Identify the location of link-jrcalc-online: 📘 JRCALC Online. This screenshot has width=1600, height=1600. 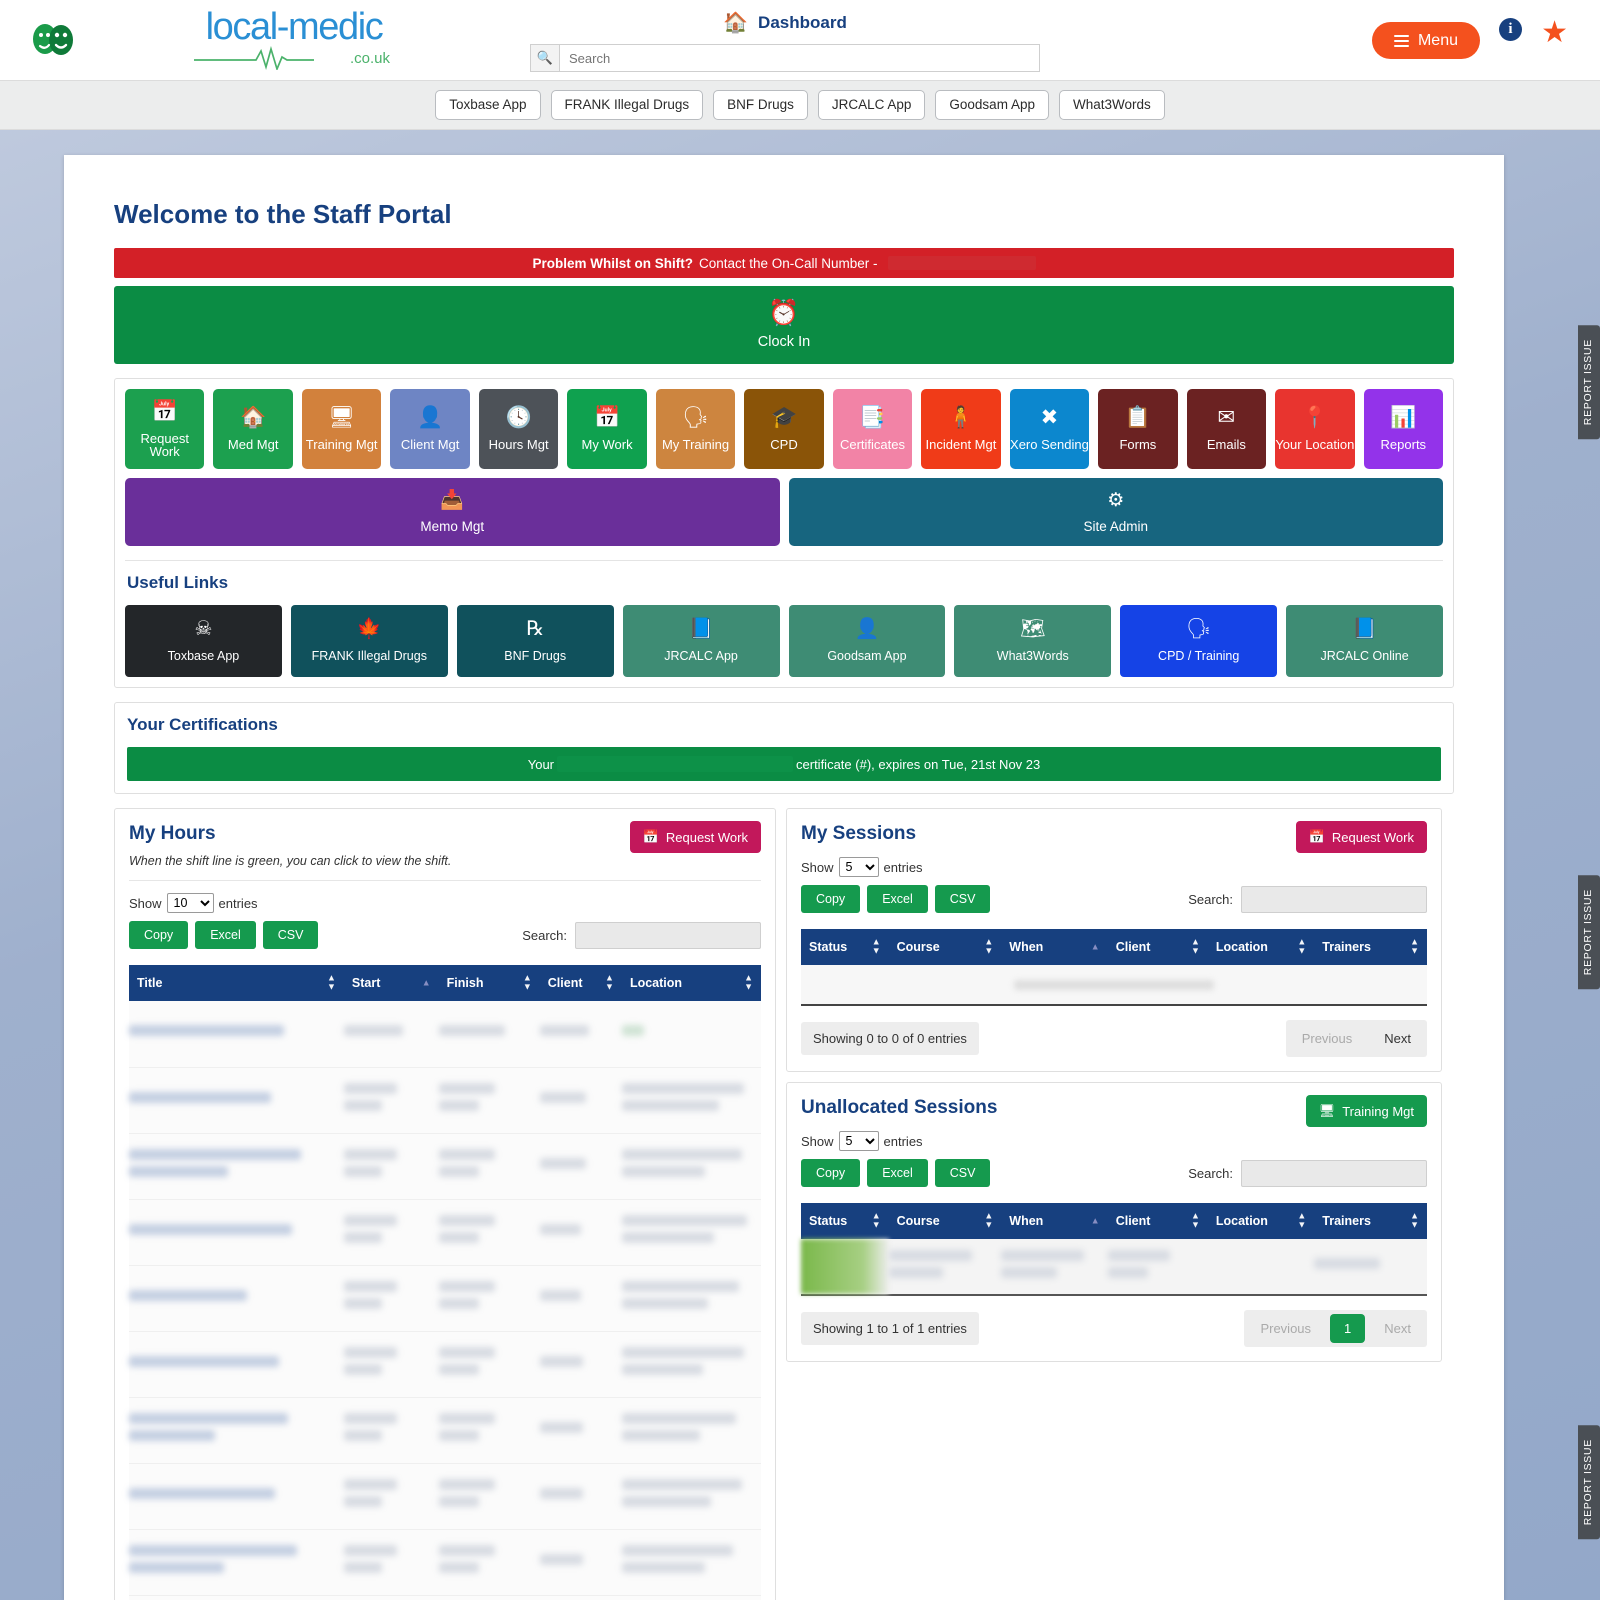
(1364, 641).